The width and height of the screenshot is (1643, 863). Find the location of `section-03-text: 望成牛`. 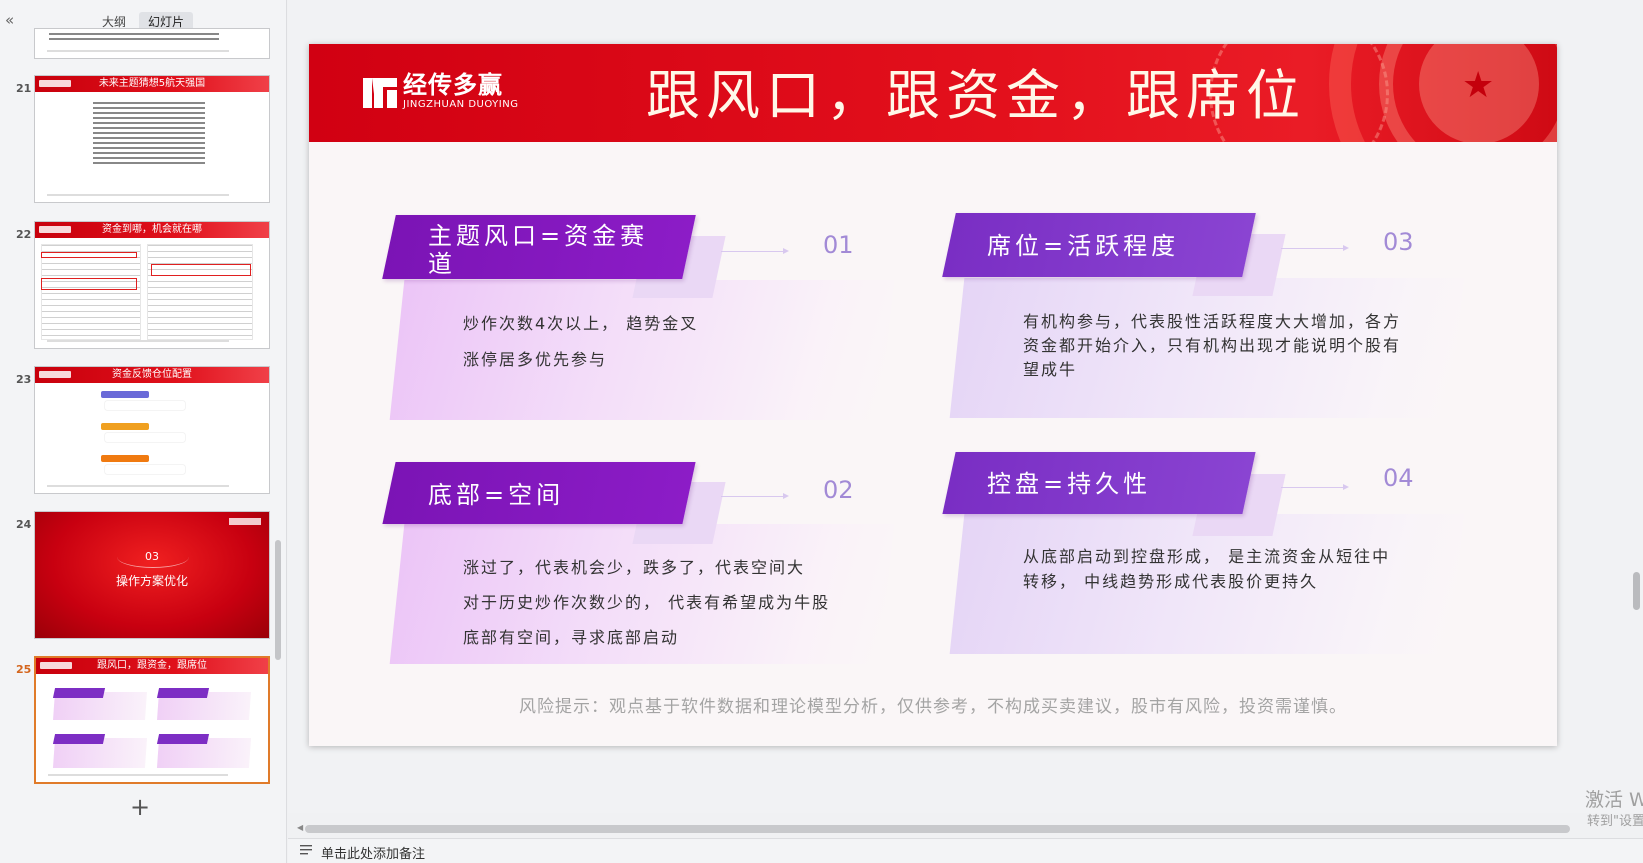

section-03-text: 望成牛 is located at coordinates (1050, 369).